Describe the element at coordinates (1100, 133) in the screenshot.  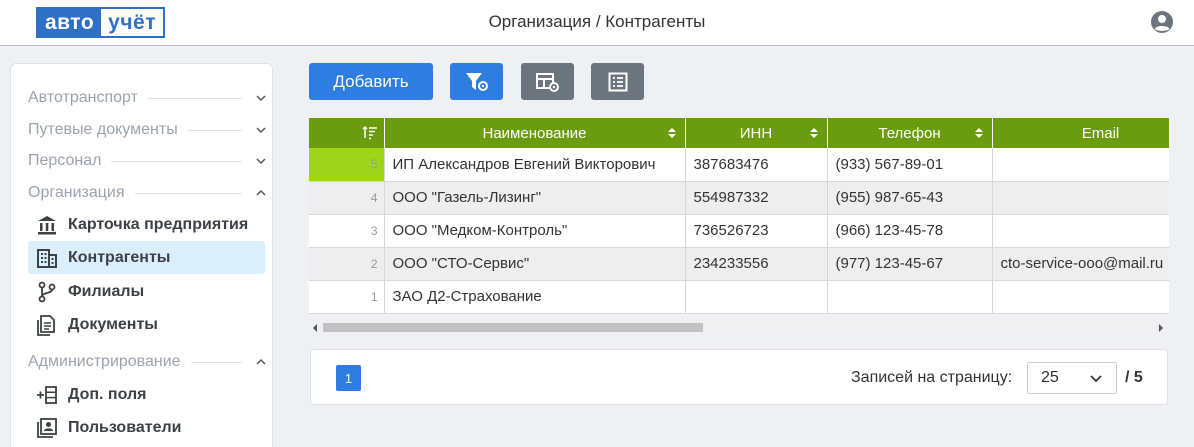
I see `column-header-label: Email` at that location.